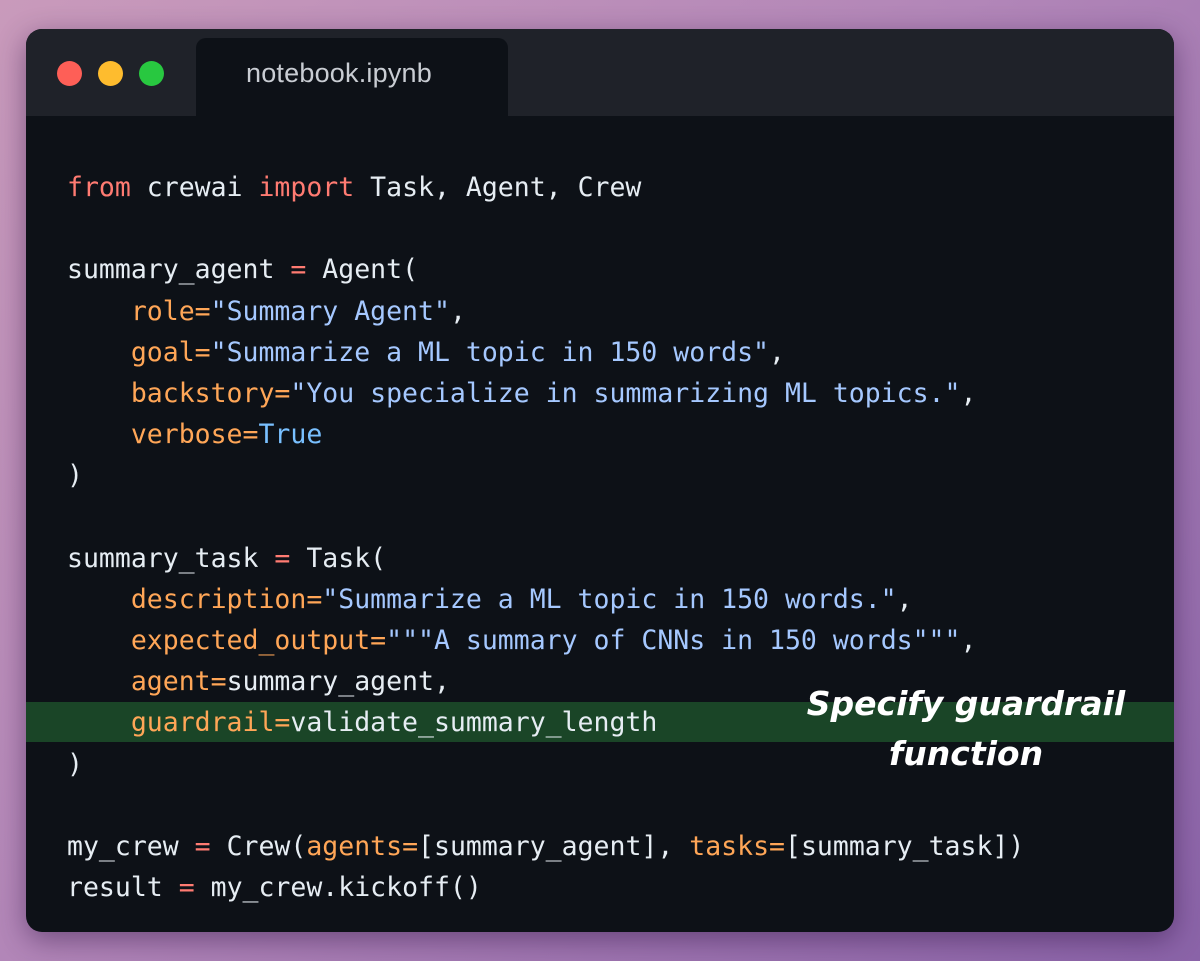 Image resolution: width=1200 pixels, height=961 pixels. Describe the element at coordinates (178, 682) in the screenshot. I see `code-token: agent=` at that location.